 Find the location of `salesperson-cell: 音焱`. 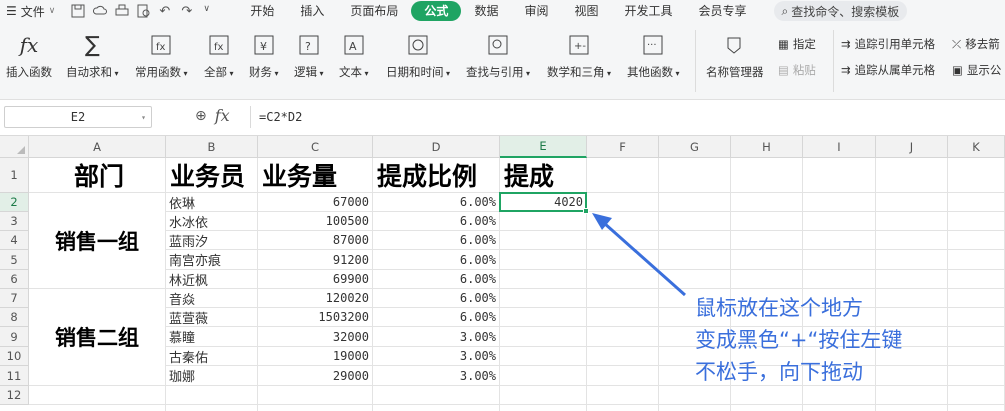

salesperson-cell: 音焱 is located at coordinates (211, 298).